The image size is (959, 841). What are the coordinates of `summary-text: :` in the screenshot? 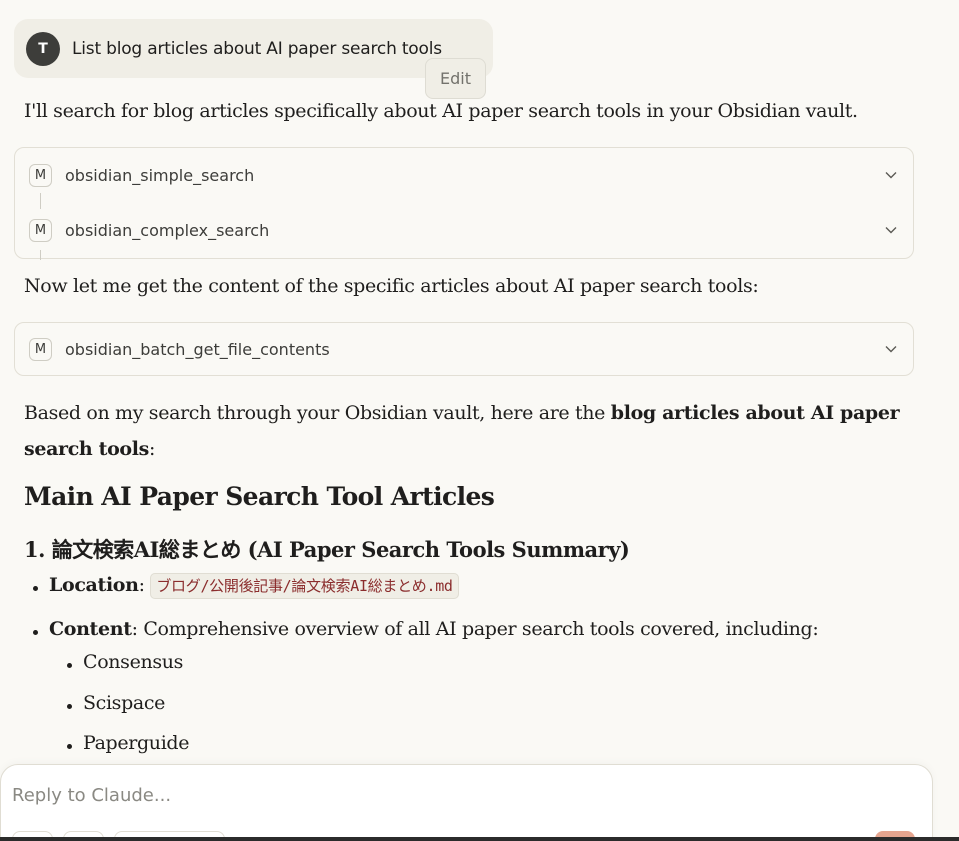 It's located at (152, 449).